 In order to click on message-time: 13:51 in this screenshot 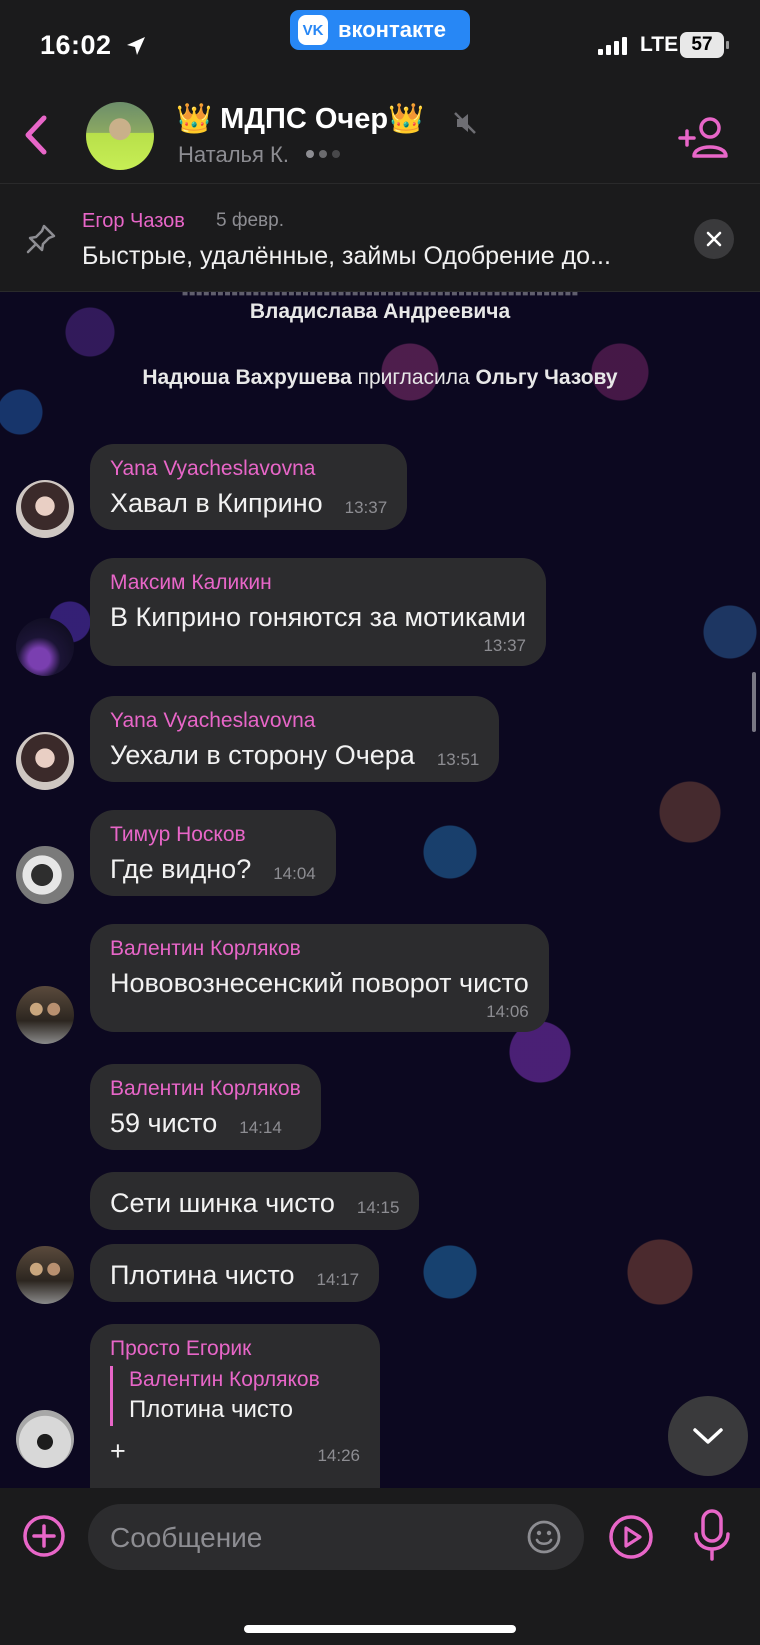, I will do `click(458, 759)`.